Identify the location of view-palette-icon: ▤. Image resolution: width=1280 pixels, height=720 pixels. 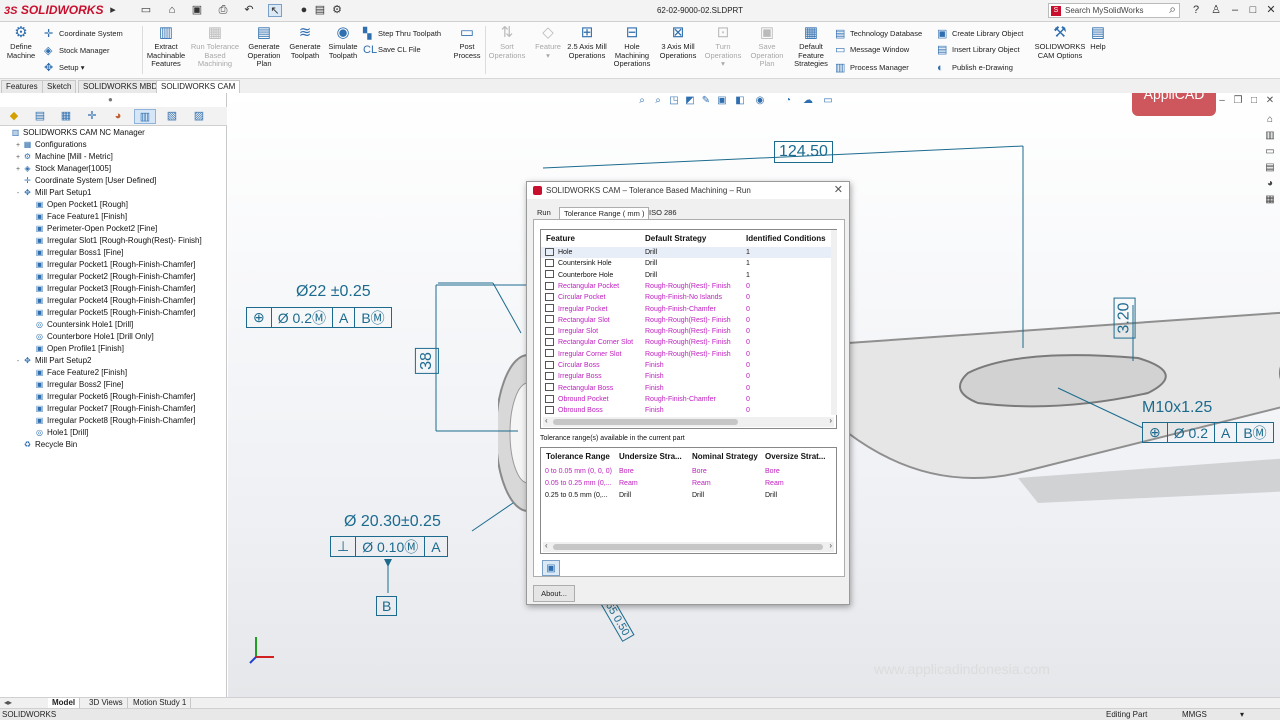
(1270, 168).